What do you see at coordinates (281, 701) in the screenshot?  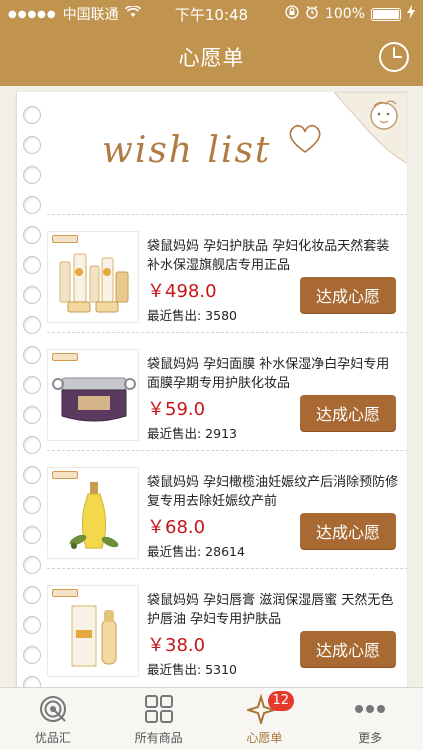 I see `wishlist-count-badge: 12` at bounding box center [281, 701].